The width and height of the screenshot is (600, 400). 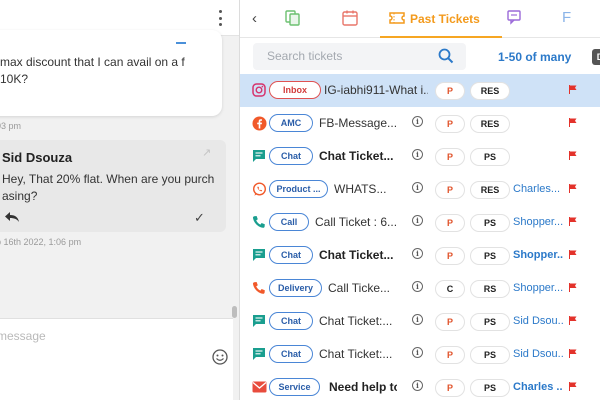 I want to click on comments-icon, so click(x=515, y=18).